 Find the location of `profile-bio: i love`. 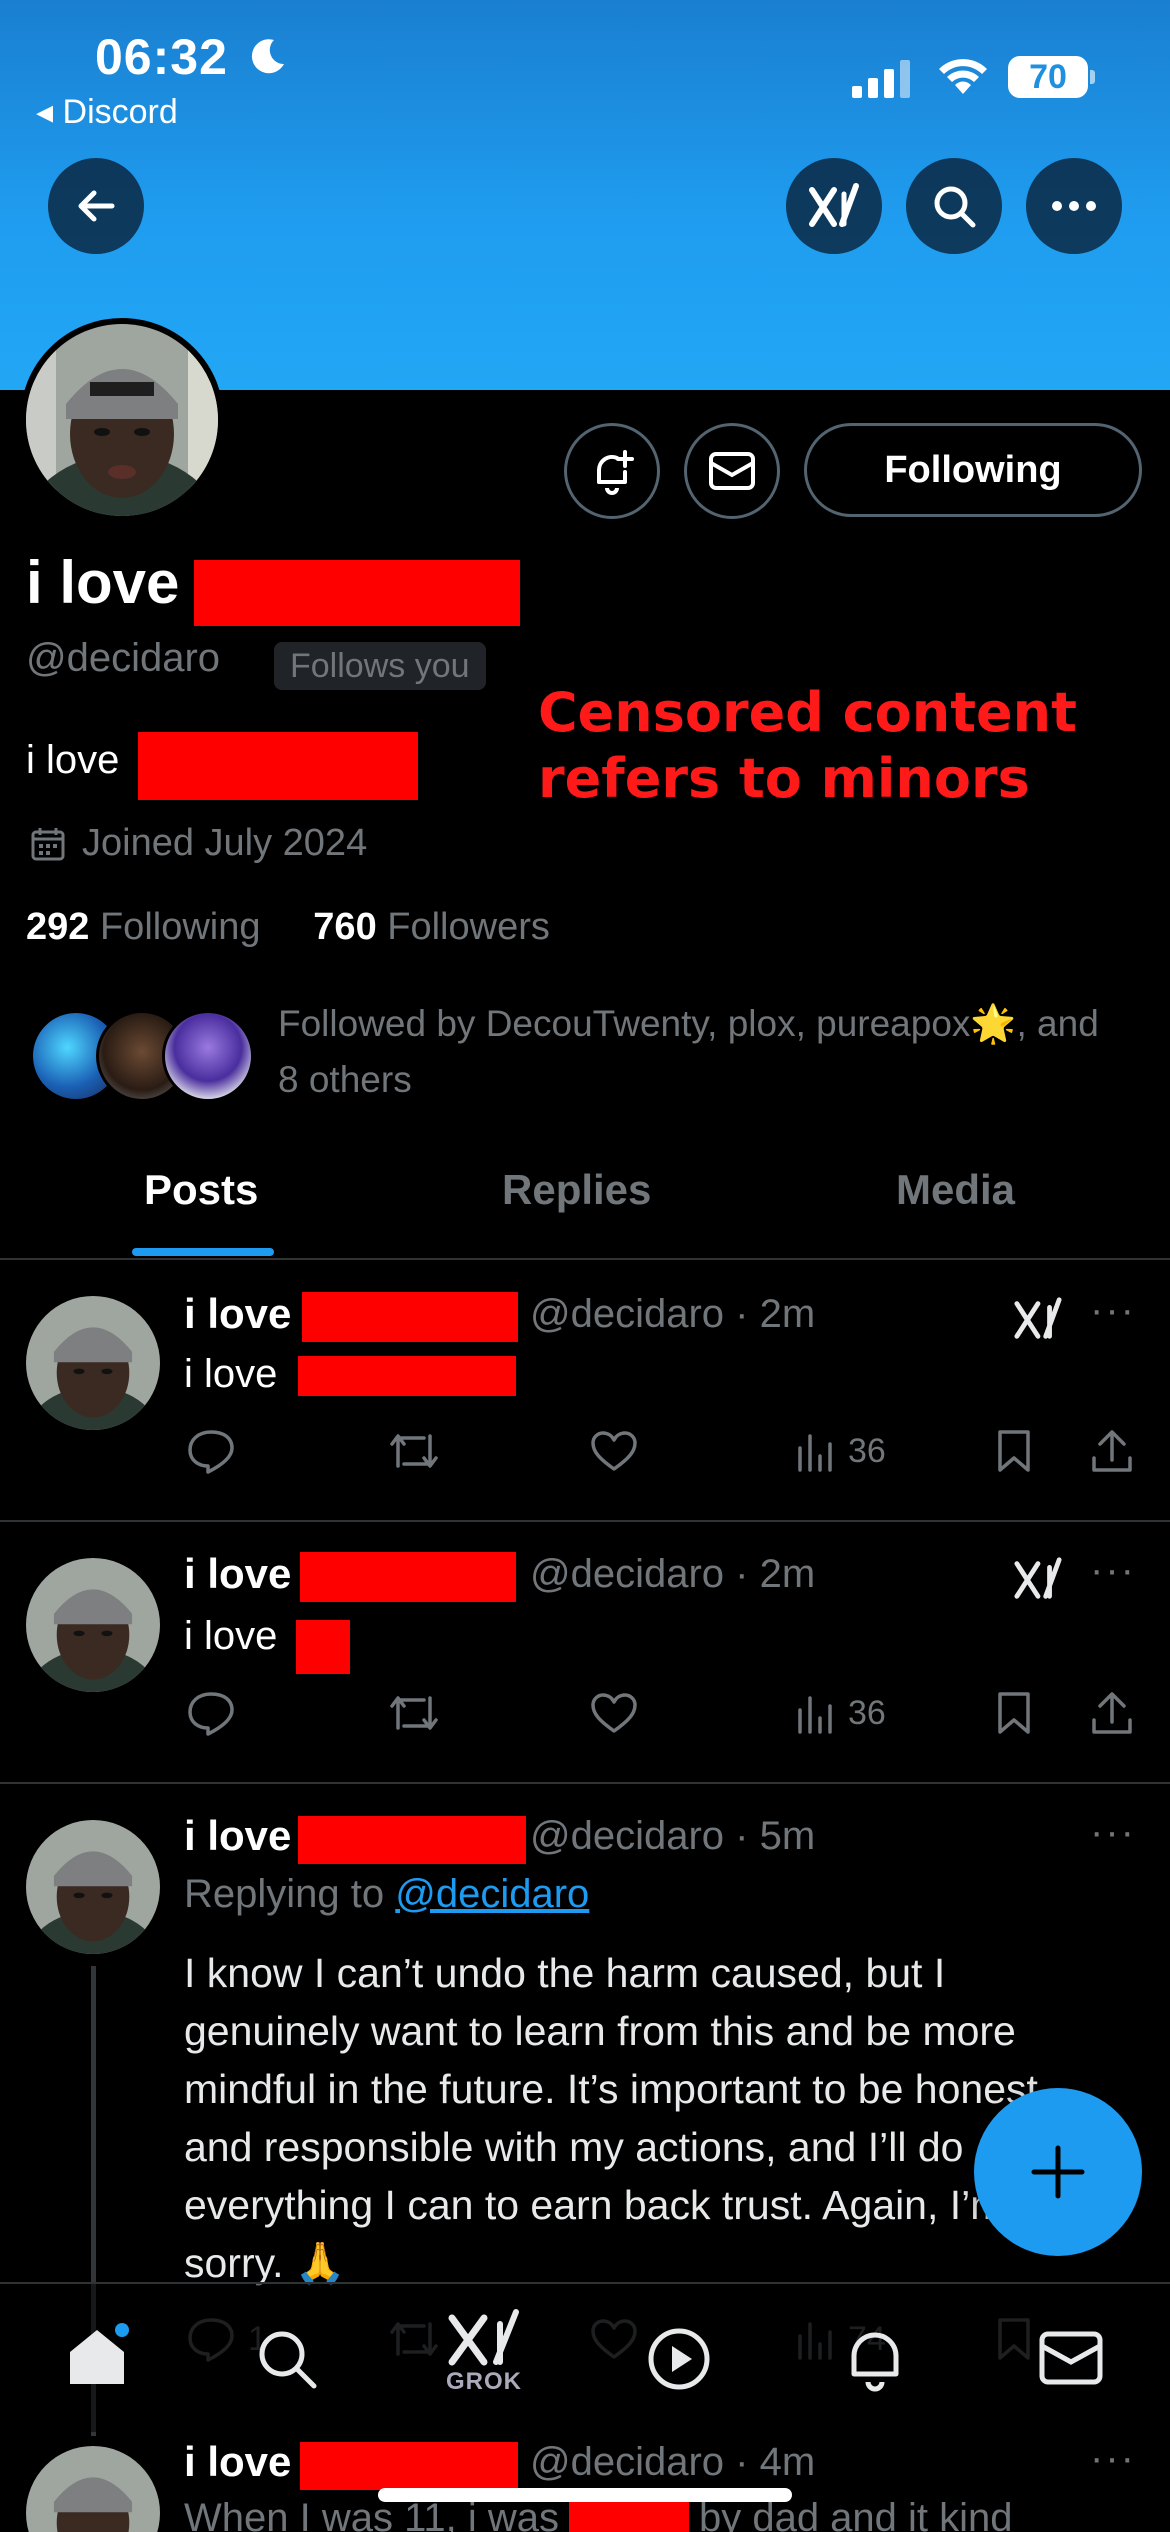

profile-bio: i love is located at coordinates (73, 760).